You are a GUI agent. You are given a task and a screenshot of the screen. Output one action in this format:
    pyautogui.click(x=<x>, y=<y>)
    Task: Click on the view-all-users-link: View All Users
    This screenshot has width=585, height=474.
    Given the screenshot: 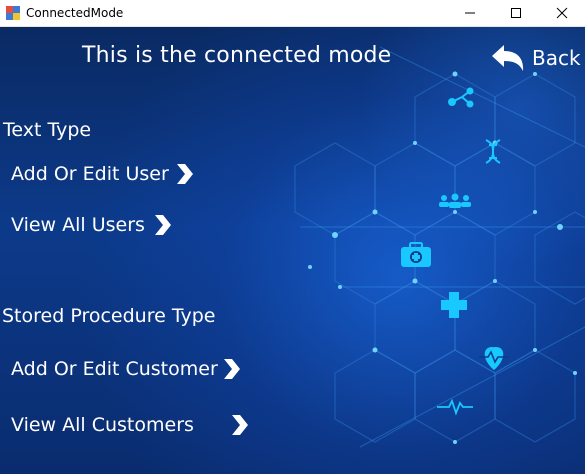 What is the action you would take?
    pyautogui.click(x=92, y=225)
    